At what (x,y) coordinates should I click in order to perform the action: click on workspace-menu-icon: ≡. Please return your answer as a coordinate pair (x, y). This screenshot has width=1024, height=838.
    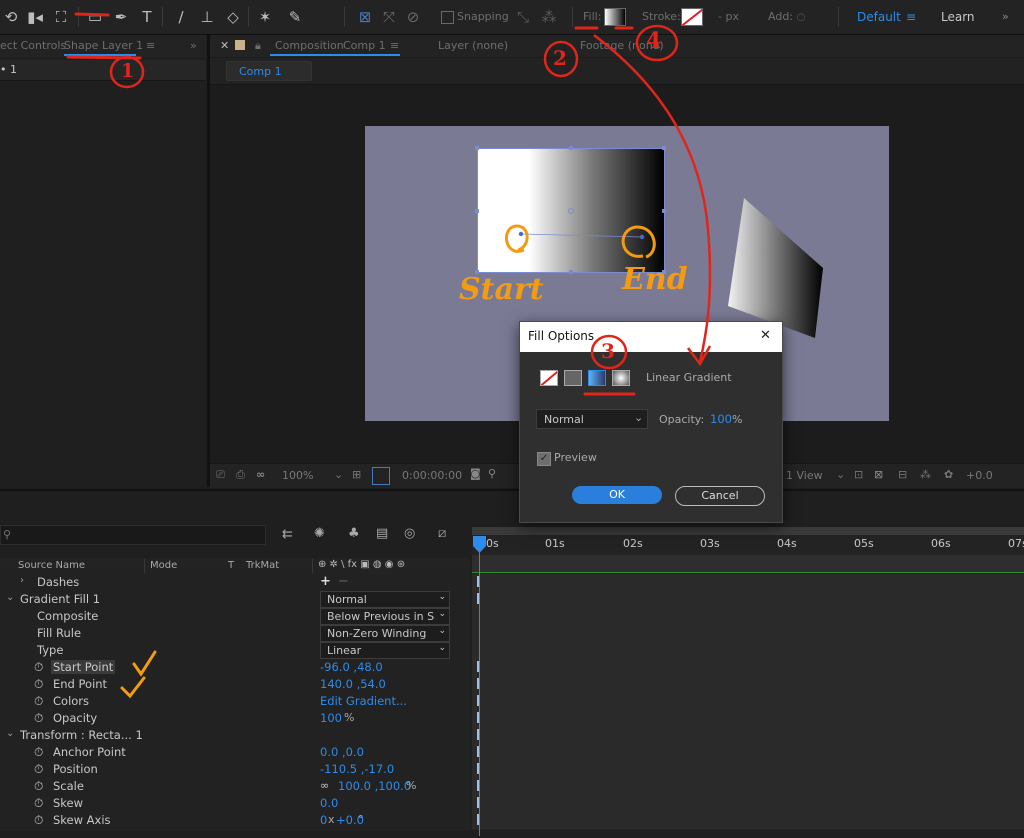
    Looking at the image, I should click on (911, 17).